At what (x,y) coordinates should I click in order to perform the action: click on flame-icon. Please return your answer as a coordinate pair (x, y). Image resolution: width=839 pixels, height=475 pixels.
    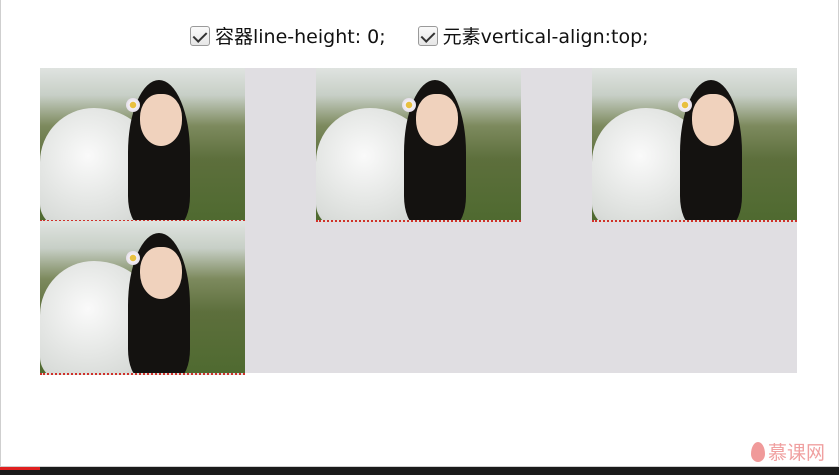
    Looking at the image, I should click on (757, 451).